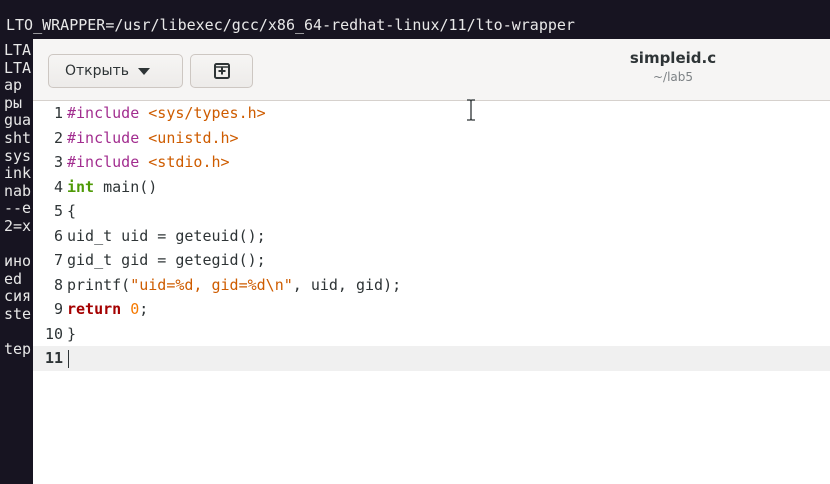 This screenshot has width=830, height=484. What do you see at coordinates (431, 309) in the screenshot?
I see `code-line: 9 return 0;` at bounding box center [431, 309].